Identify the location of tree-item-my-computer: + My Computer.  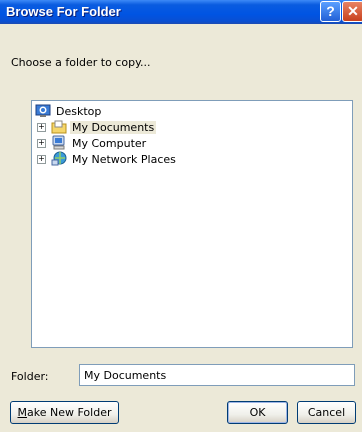
(92, 143).